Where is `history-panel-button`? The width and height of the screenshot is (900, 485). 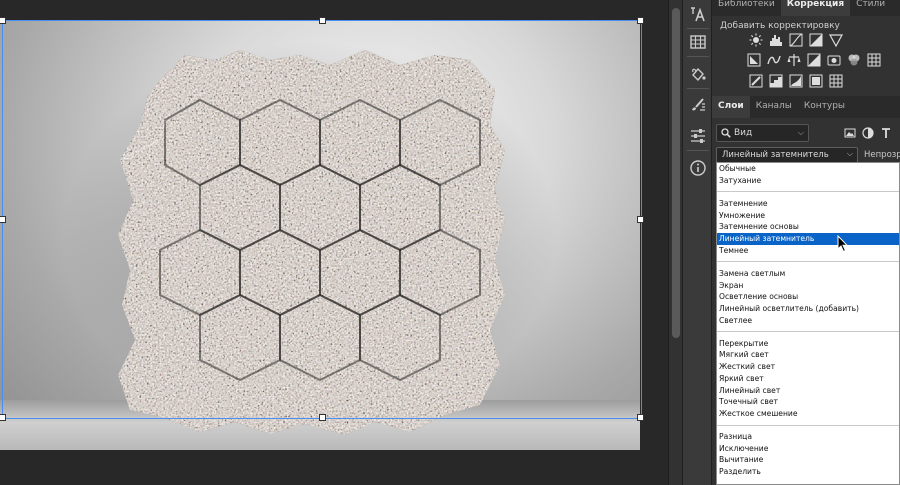 history-panel-button is located at coordinates (698, 74).